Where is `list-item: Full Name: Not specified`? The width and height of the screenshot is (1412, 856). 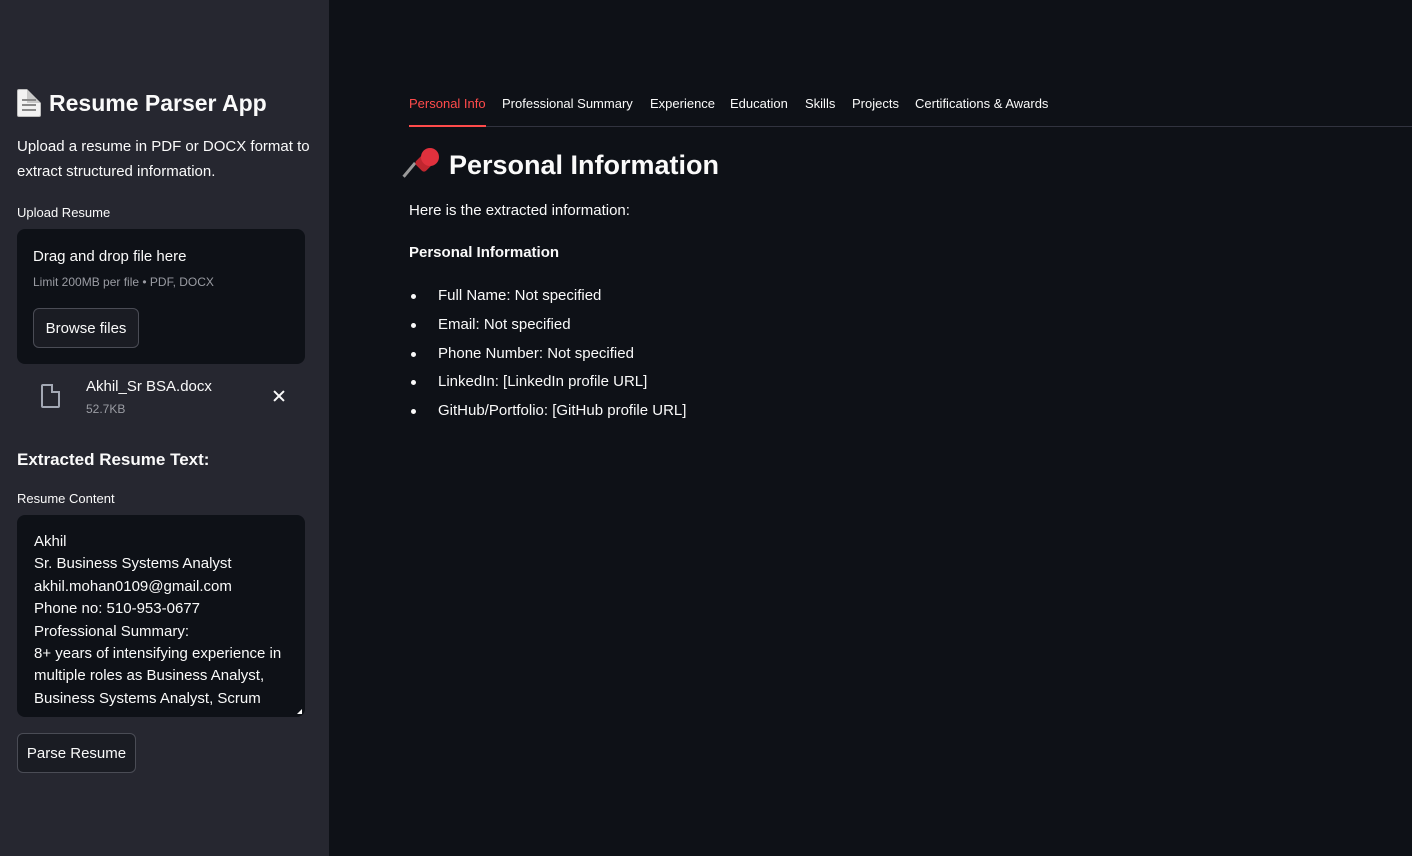
list-item: Full Name: Not specified is located at coordinates (547, 298).